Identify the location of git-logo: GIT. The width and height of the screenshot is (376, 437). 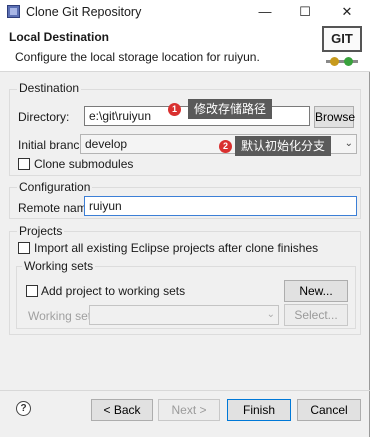
(342, 48).